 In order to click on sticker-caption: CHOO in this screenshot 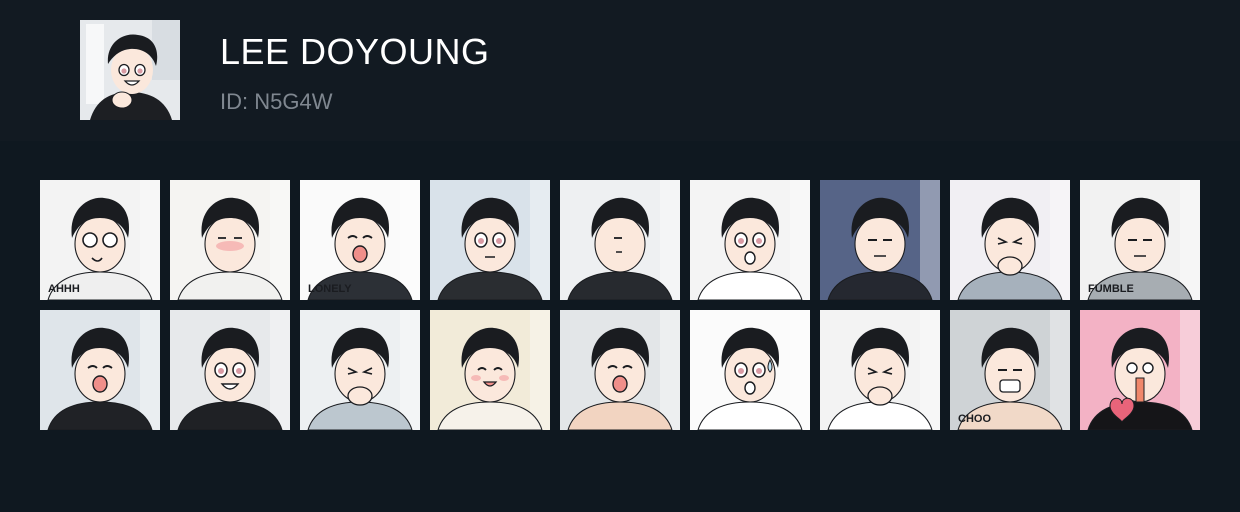, I will do `click(974, 419)`.